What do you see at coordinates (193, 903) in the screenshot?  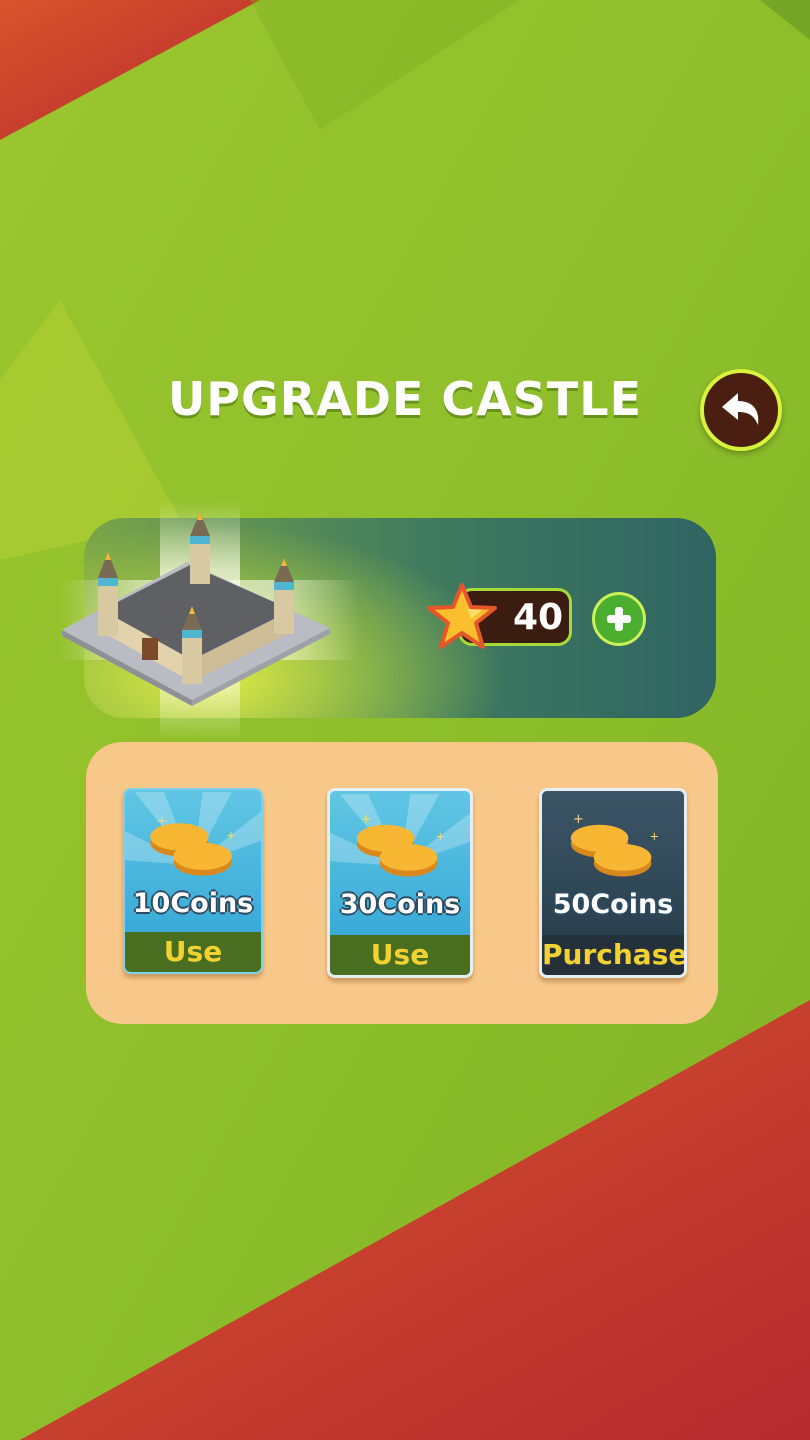 I see `coin-amount: 10Coins` at bounding box center [193, 903].